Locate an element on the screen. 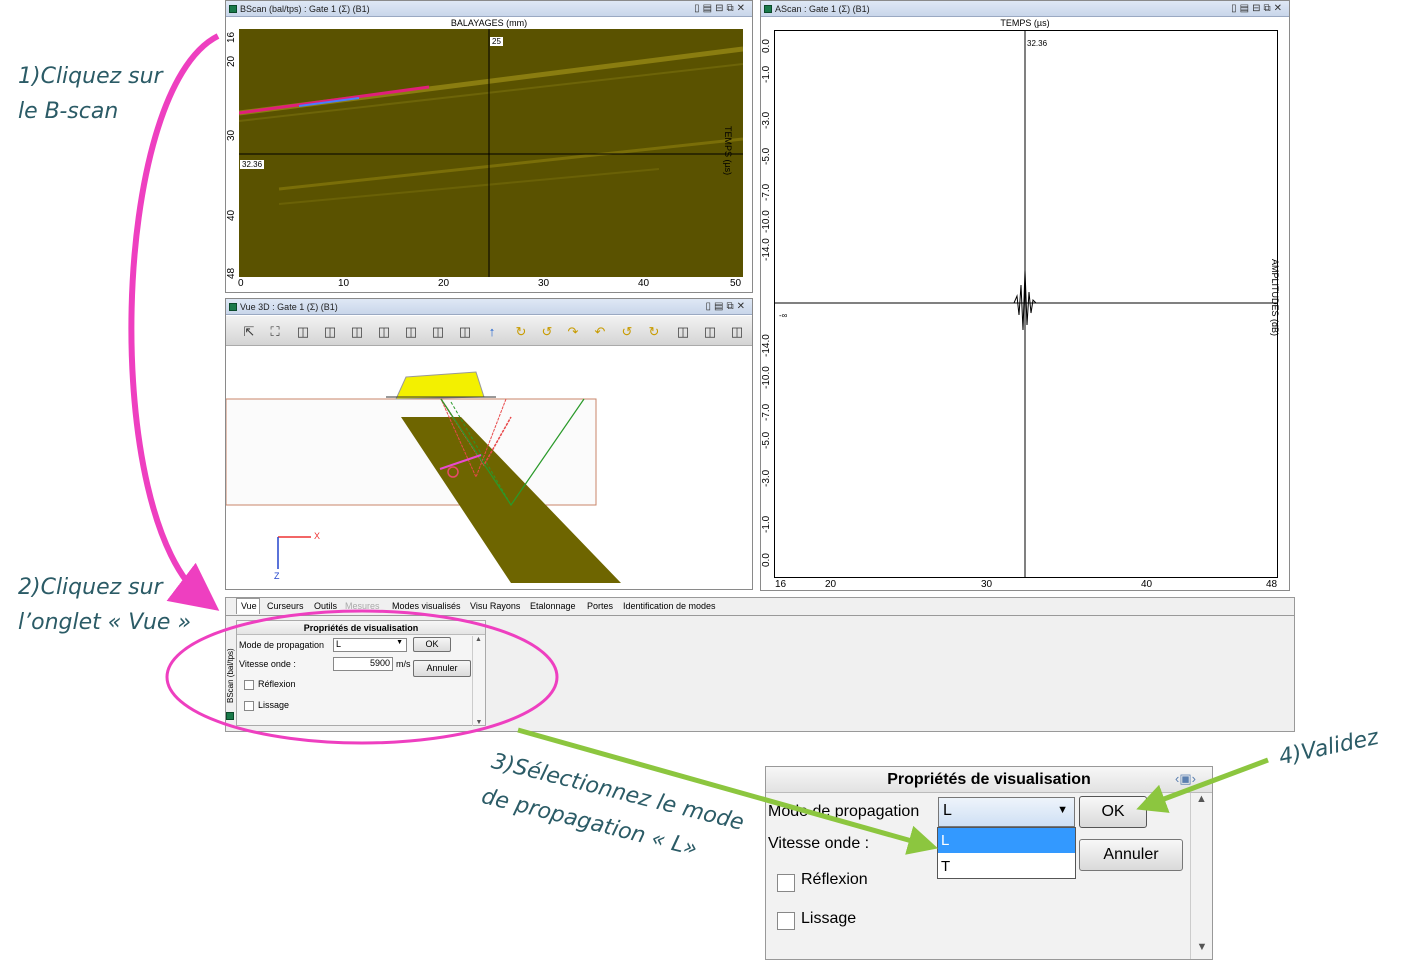 This screenshot has height=962, width=1420. scrollbar-zoom: ▲ ▼ is located at coordinates (1201, 876).